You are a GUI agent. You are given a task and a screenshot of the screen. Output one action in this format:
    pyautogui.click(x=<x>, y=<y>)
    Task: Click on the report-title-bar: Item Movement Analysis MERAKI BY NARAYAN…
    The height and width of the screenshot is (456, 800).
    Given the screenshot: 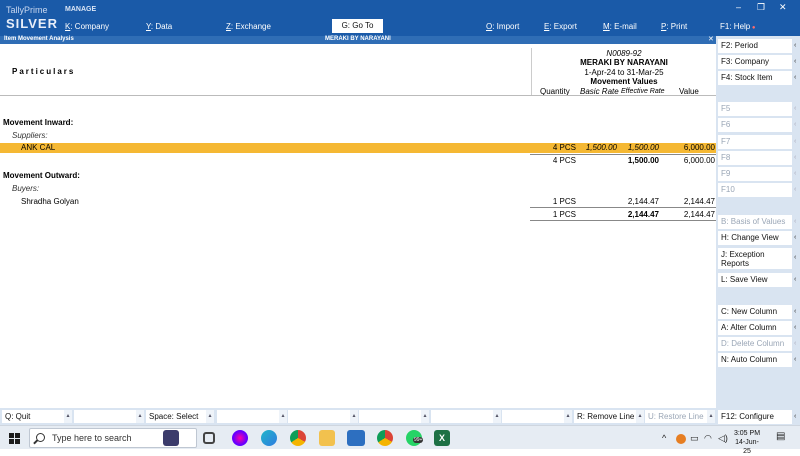 What is the action you would take?
    pyautogui.click(x=358, y=40)
    